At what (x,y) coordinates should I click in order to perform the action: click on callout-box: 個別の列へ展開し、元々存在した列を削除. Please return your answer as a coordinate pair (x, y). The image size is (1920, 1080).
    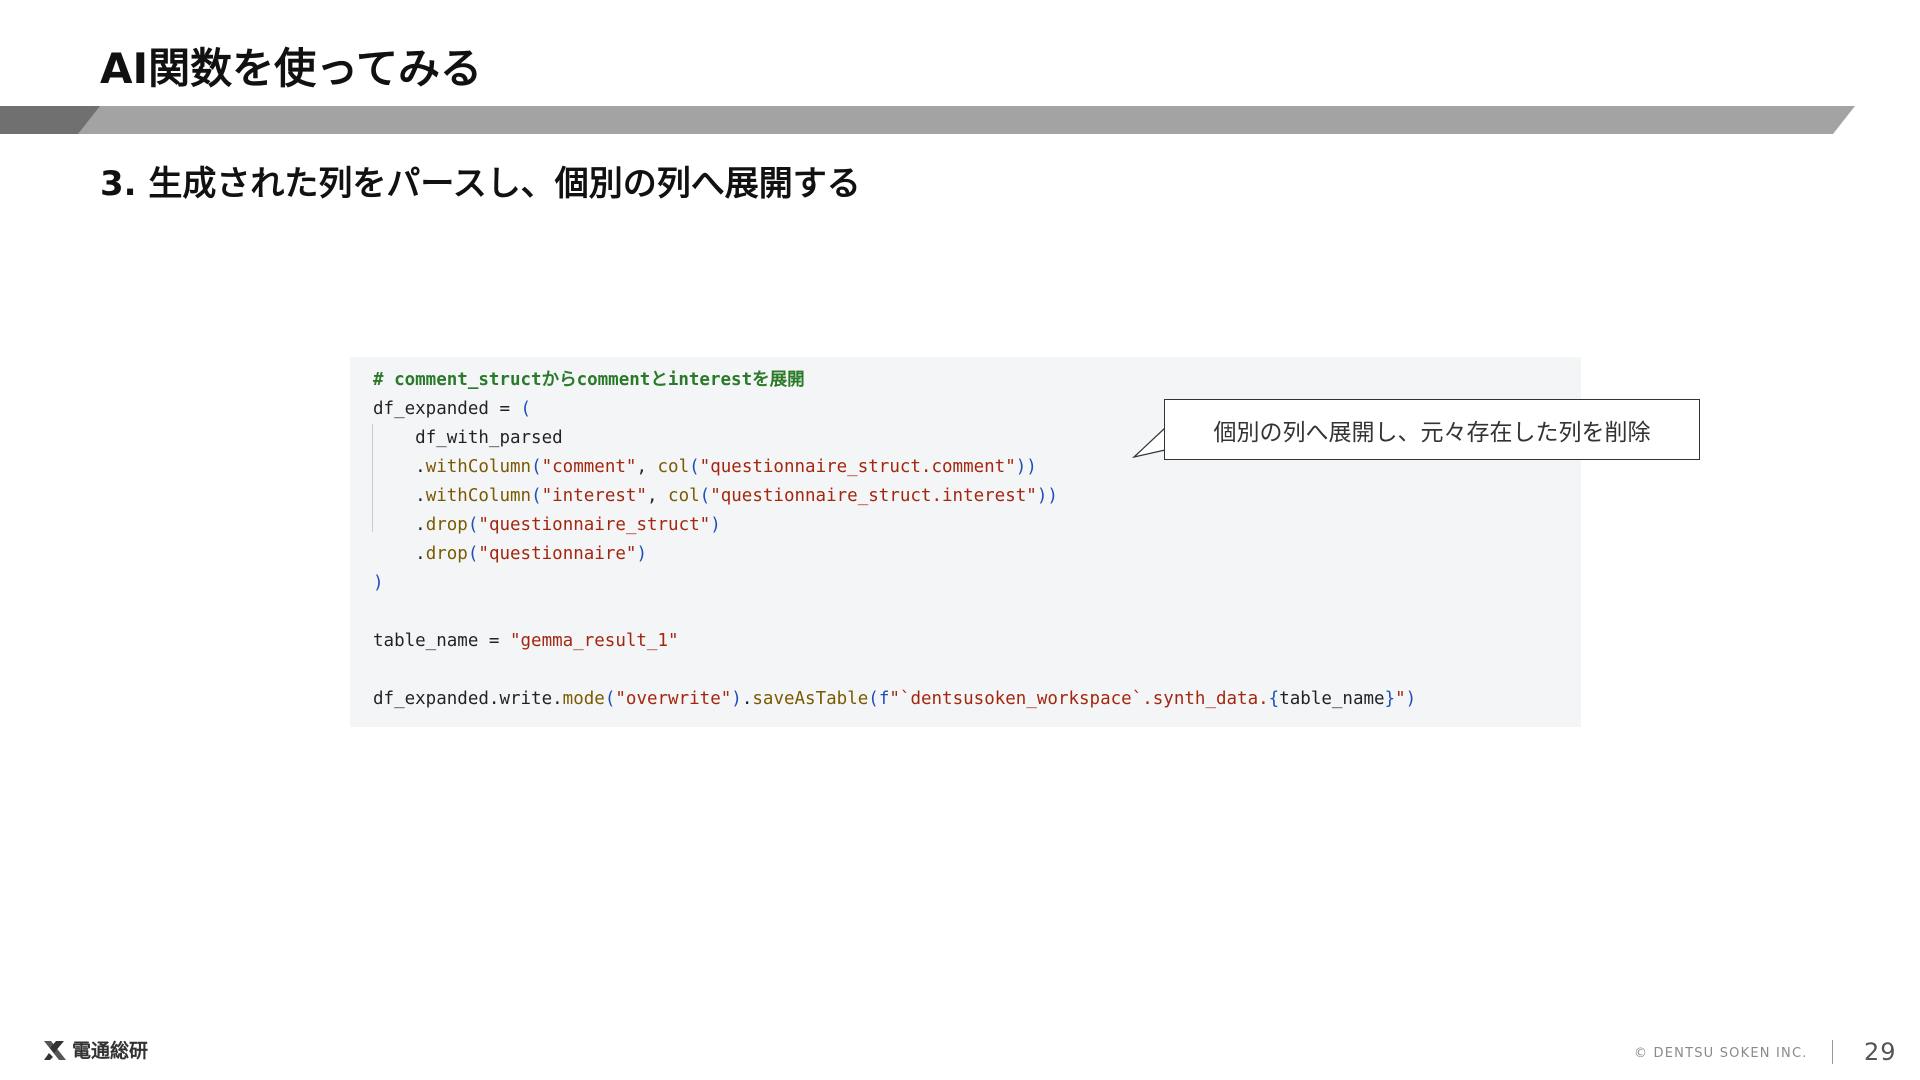
    Looking at the image, I should click on (1432, 429).